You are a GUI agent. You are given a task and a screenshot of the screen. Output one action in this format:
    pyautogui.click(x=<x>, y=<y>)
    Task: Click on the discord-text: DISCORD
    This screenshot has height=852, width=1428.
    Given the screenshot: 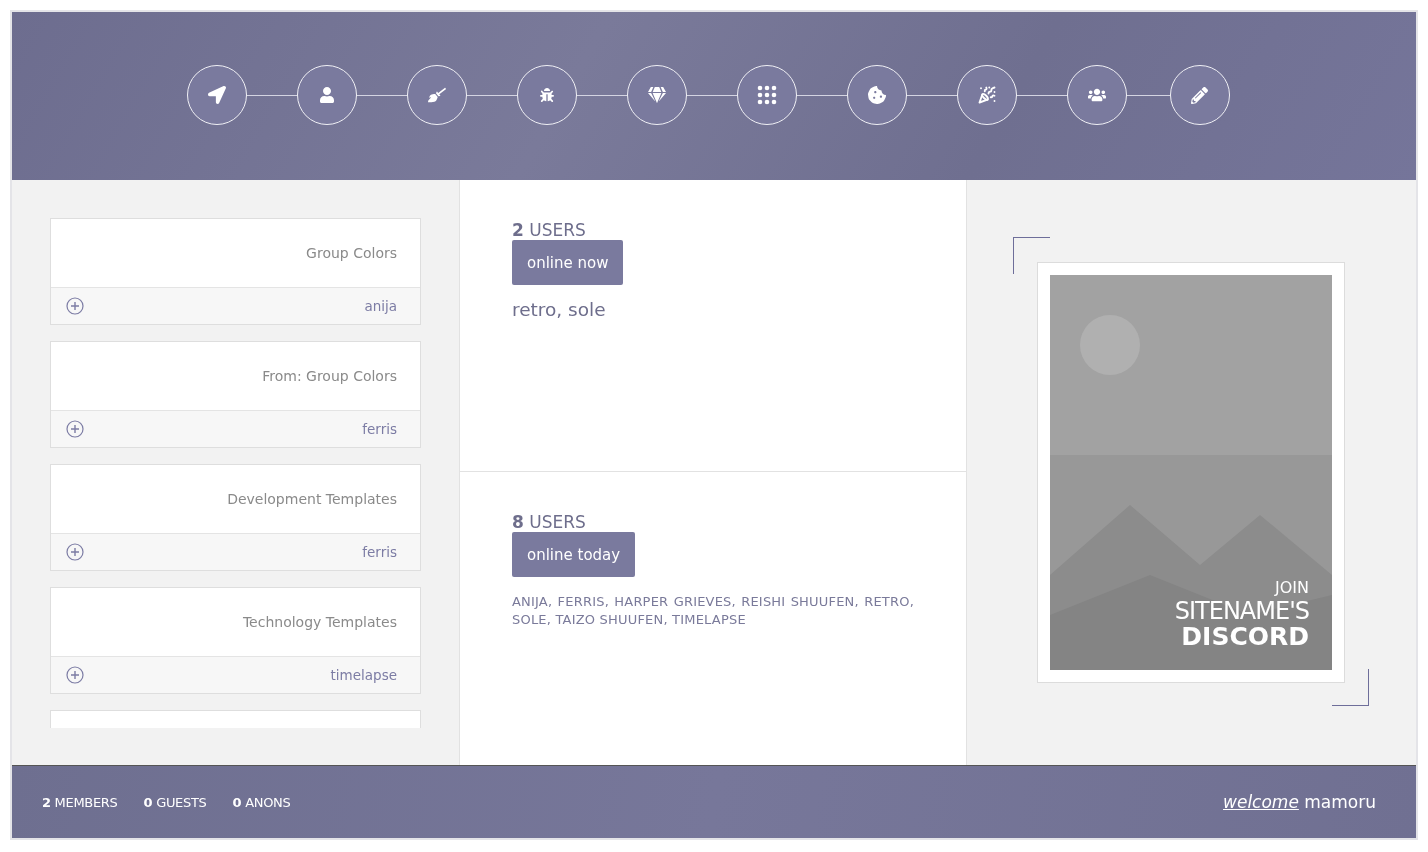 What is the action you would take?
    pyautogui.click(x=1245, y=637)
    